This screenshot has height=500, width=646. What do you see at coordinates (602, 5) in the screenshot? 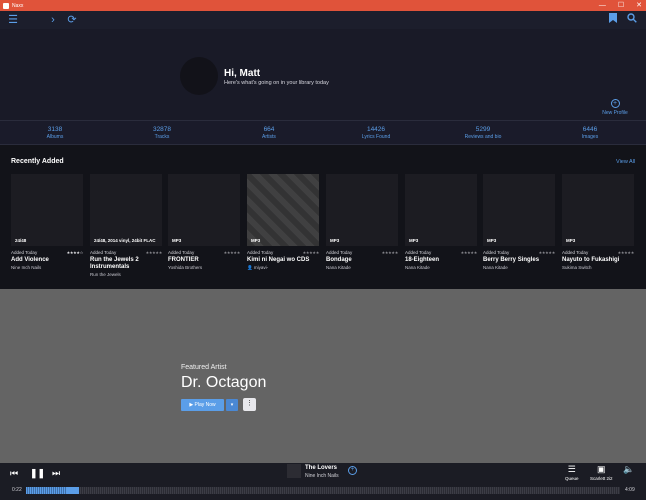
I see `minimize-button: —` at bounding box center [602, 5].